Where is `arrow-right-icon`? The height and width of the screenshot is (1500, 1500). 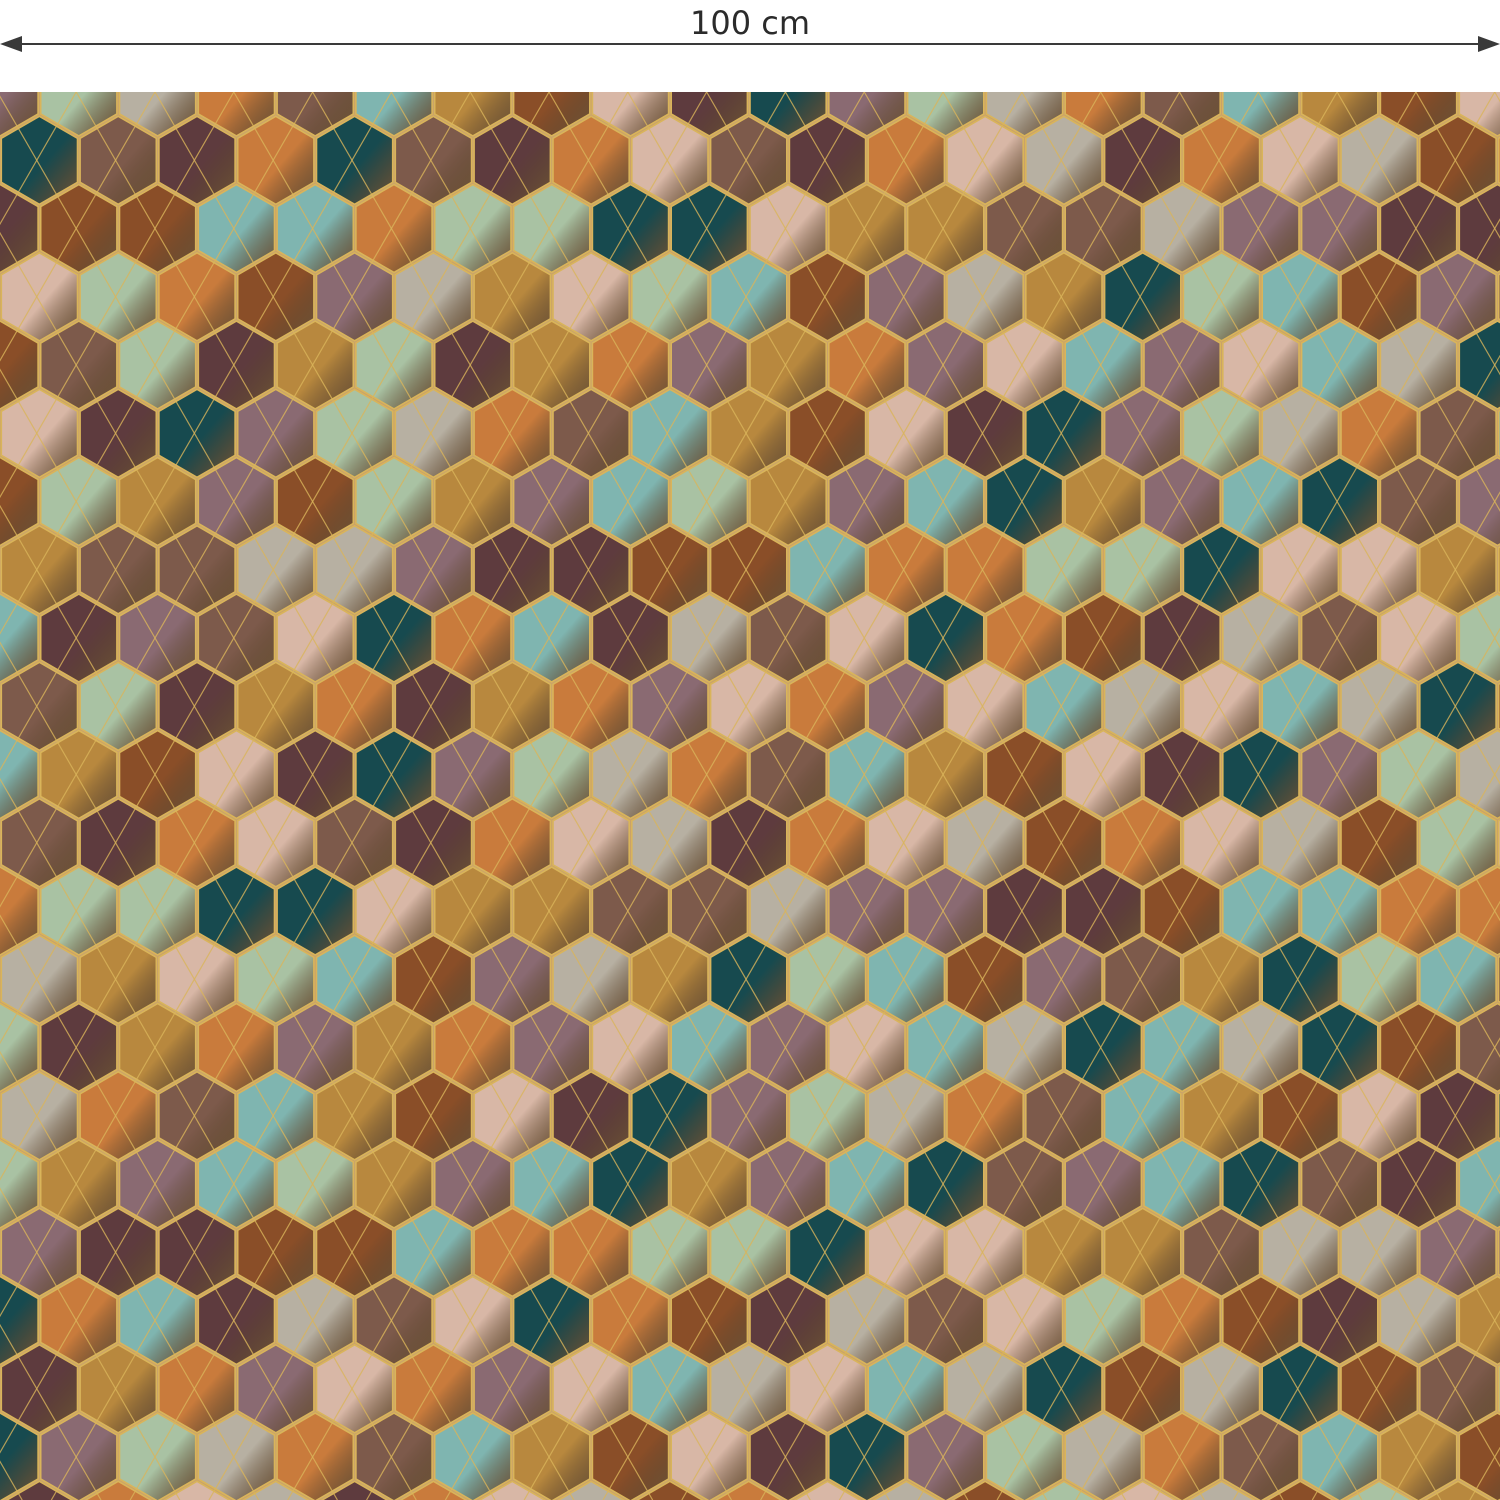 arrow-right-icon is located at coordinates (1489, 44).